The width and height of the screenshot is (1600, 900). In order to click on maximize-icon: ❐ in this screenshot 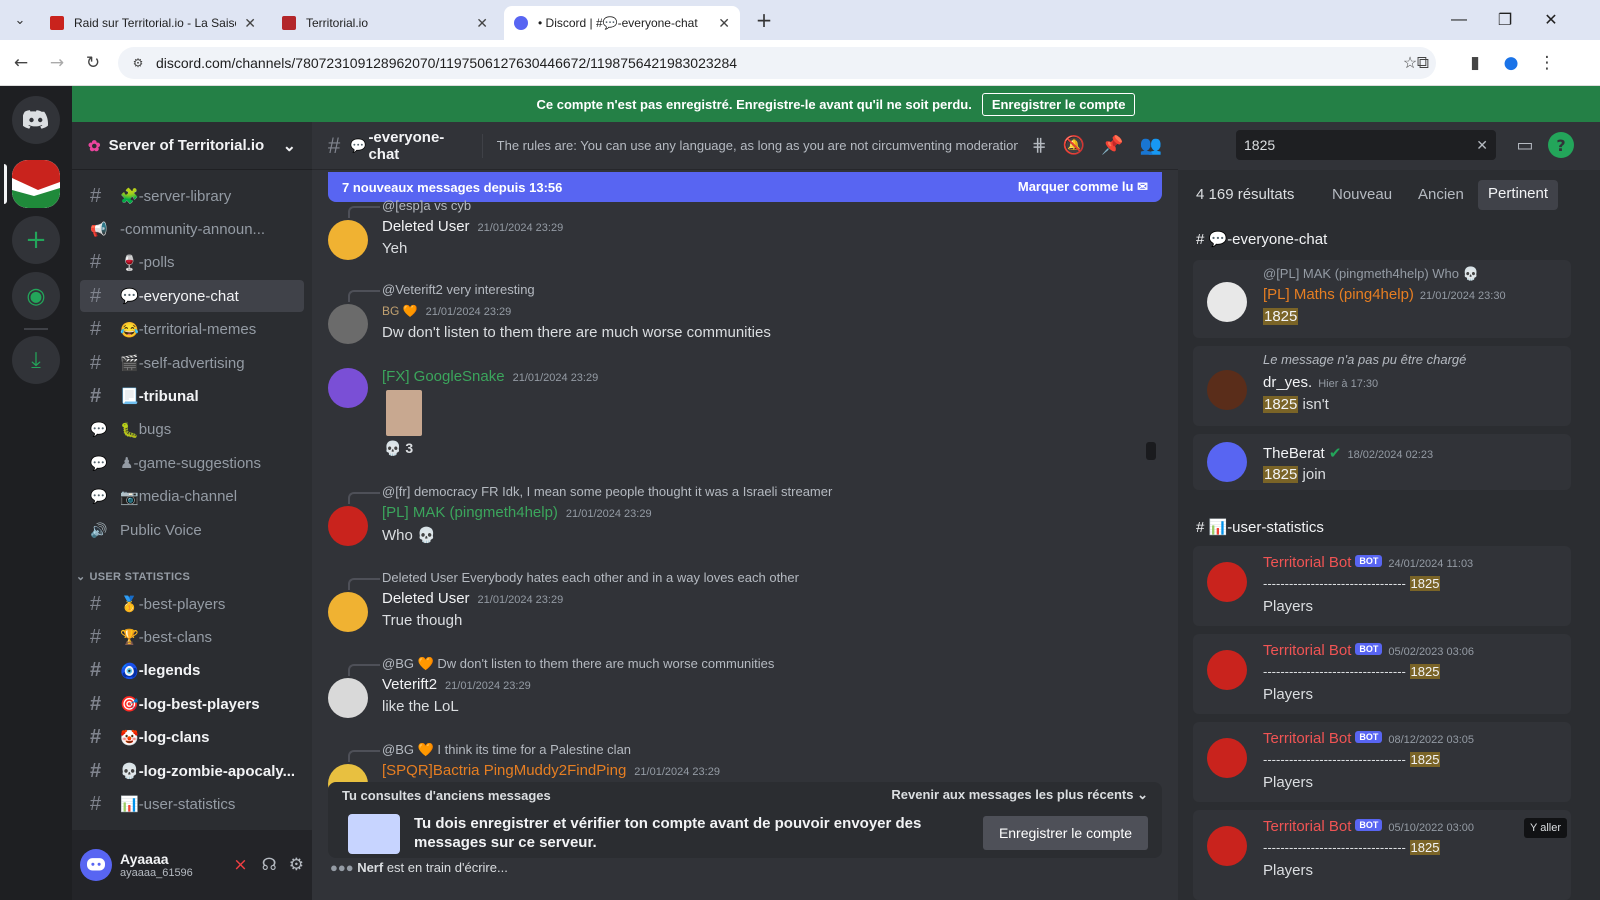, I will do `click(1505, 20)`.